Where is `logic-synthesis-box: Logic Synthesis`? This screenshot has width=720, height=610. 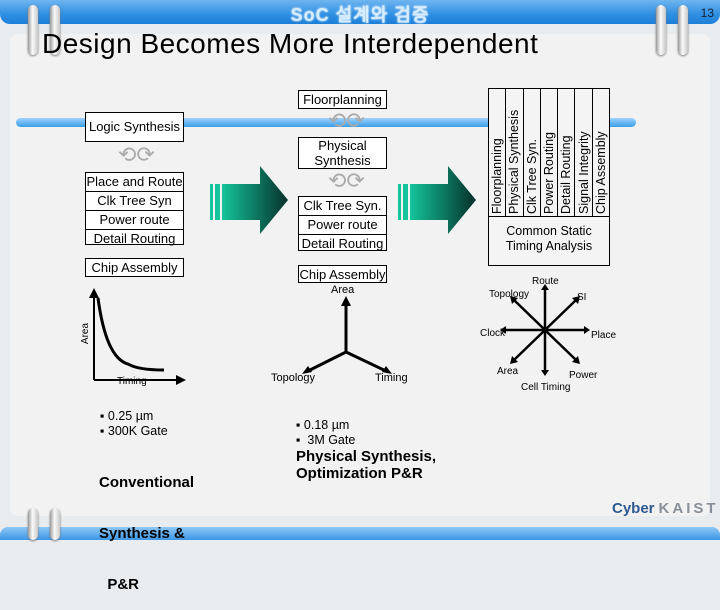
logic-synthesis-box: Logic Synthesis is located at coordinates (134, 127).